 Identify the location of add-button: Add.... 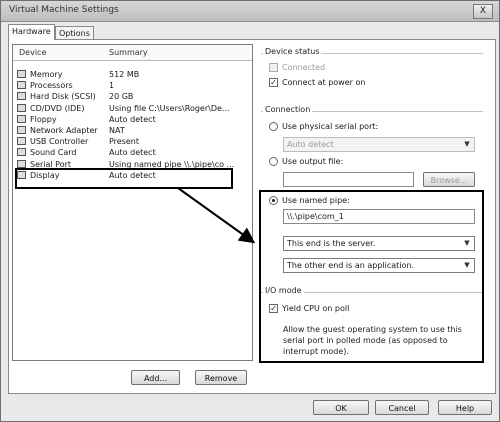
(155, 377).